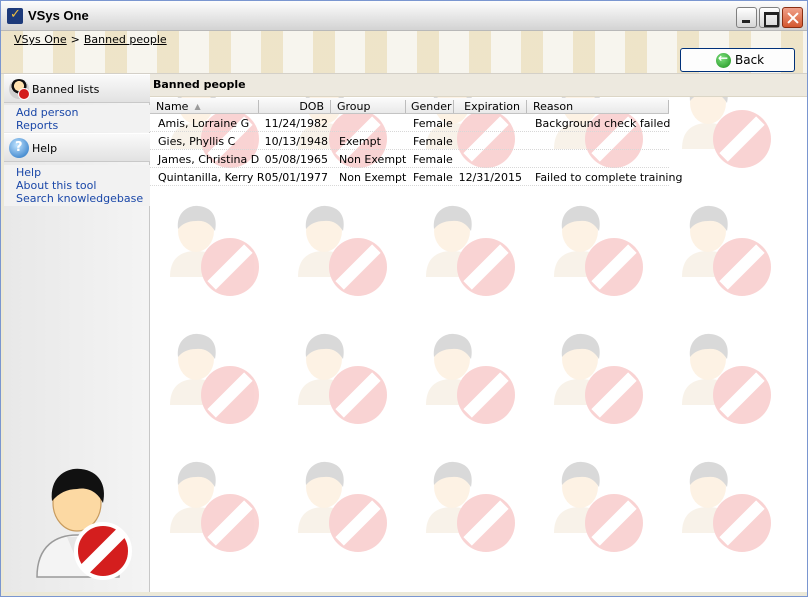 The image size is (808, 597). What do you see at coordinates (77, 147) in the screenshot?
I see `sidebar-section-help: Help` at bounding box center [77, 147].